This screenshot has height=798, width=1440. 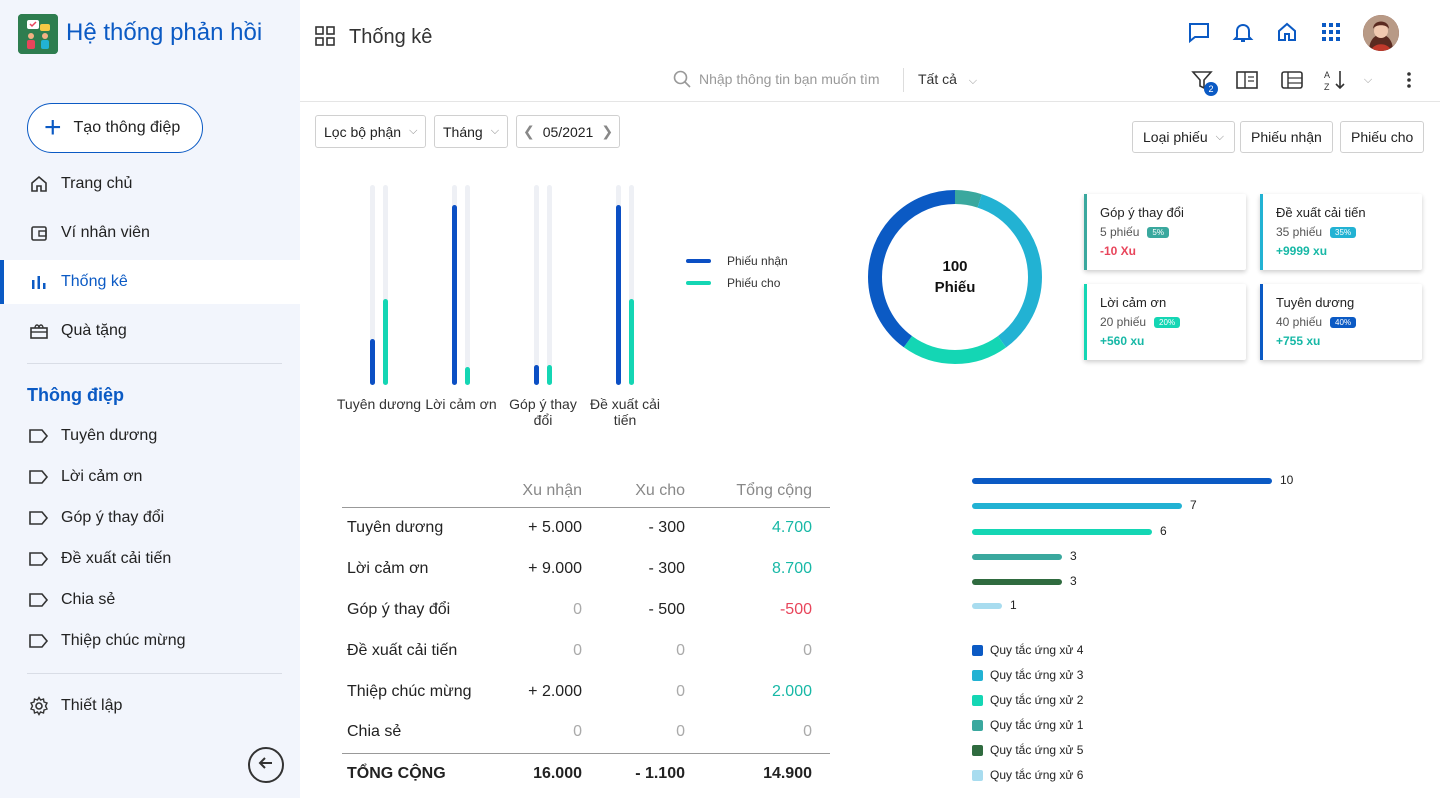 I want to click on department-filter-label: Lọc bộ phận, so click(x=363, y=131).